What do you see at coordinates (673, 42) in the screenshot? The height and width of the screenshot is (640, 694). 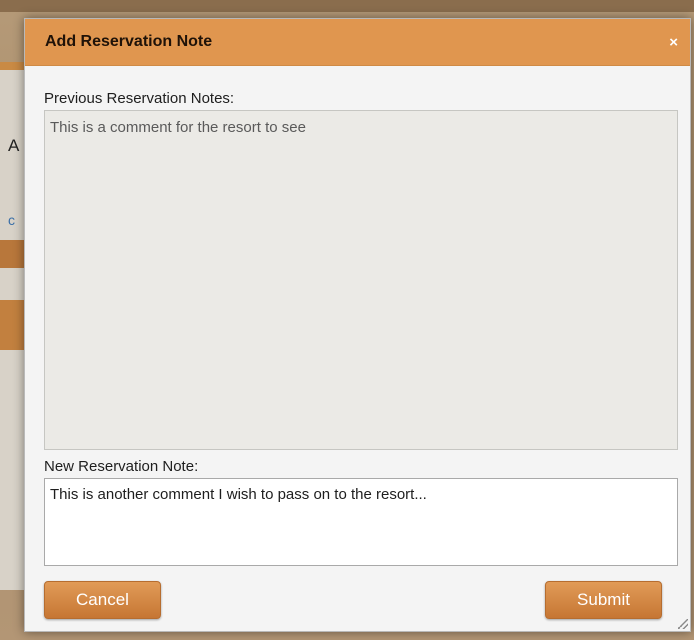 I see `close-icon: ×` at bounding box center [673, 42].